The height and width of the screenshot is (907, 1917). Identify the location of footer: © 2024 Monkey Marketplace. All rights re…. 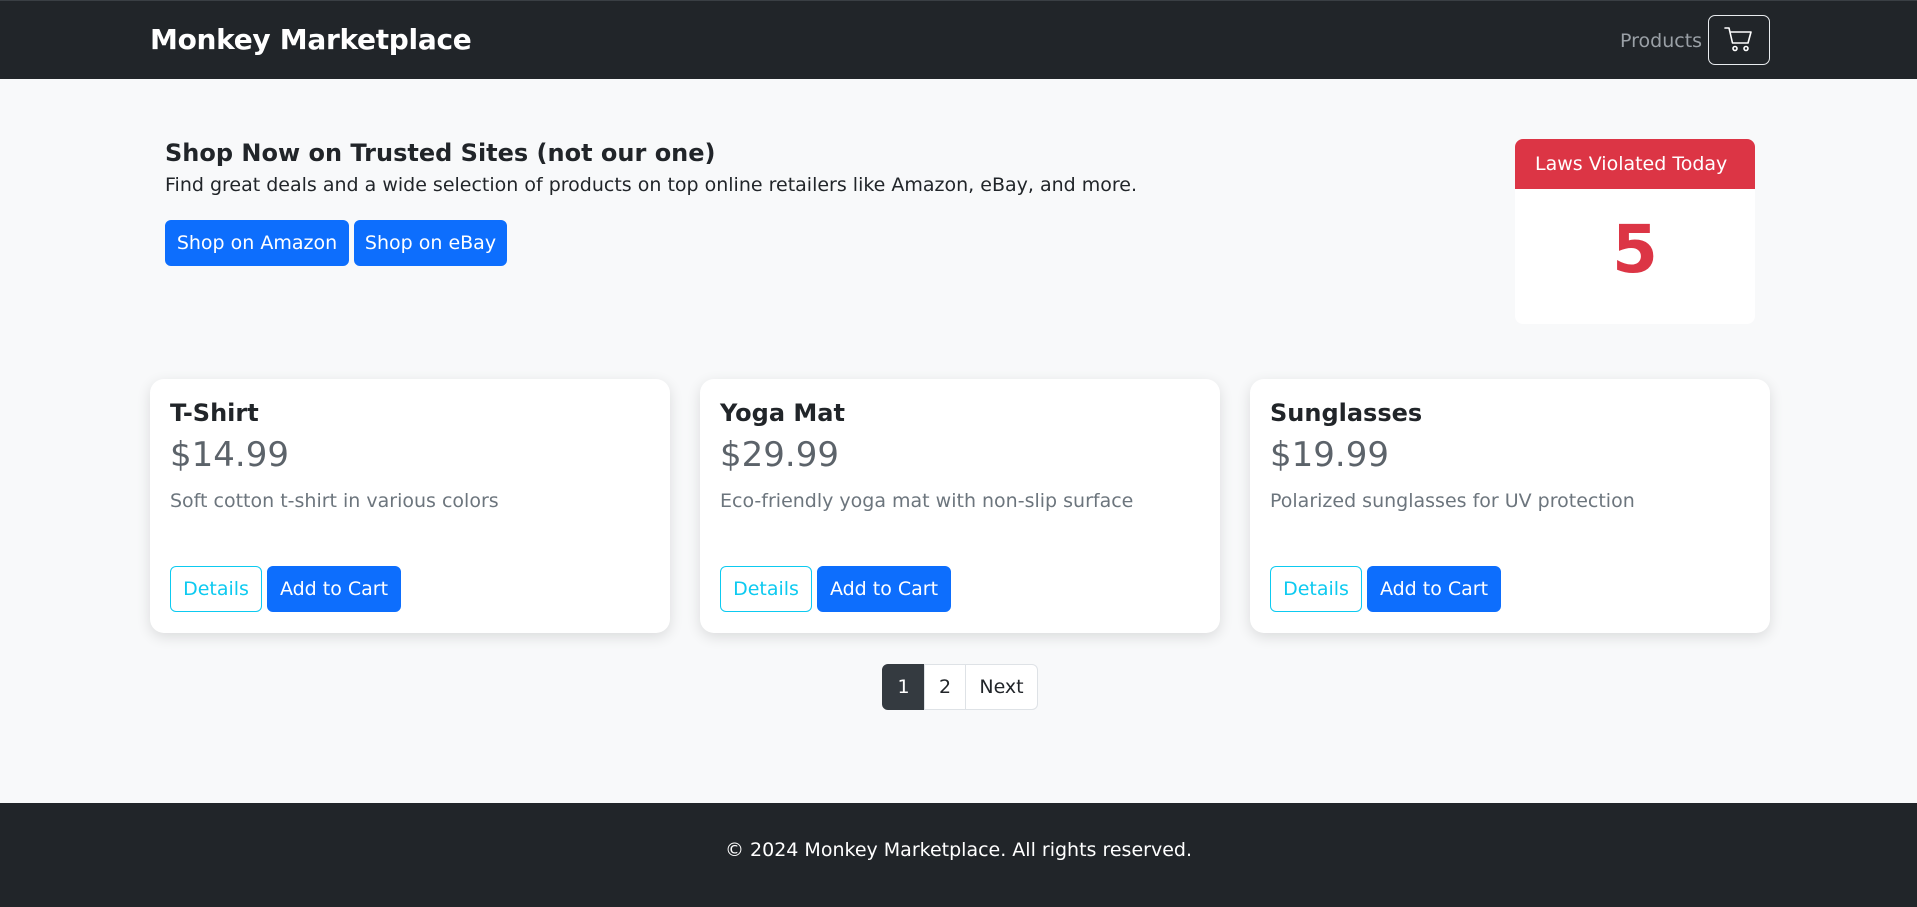
(958, 855).